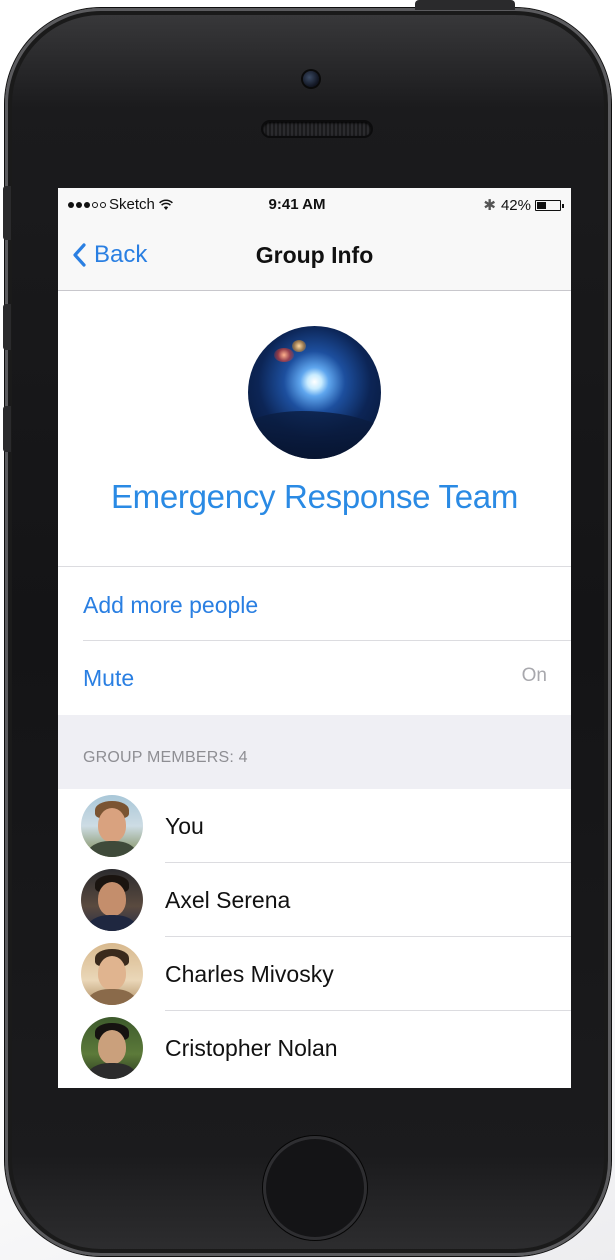 The width and height of the screenshot is (615, 1260). Describe the element at coordinates (184, 826) in the screenshot. I see `member-name: You` at that location.